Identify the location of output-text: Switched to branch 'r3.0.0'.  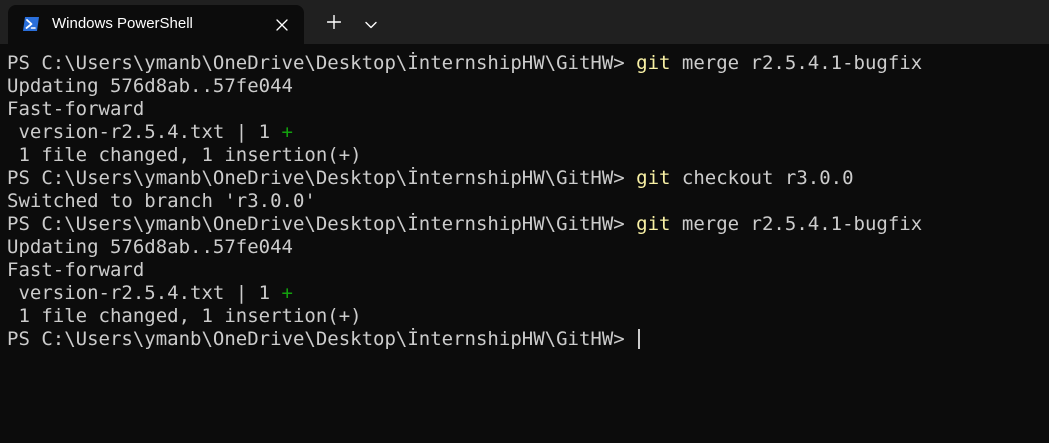
(161, 201).